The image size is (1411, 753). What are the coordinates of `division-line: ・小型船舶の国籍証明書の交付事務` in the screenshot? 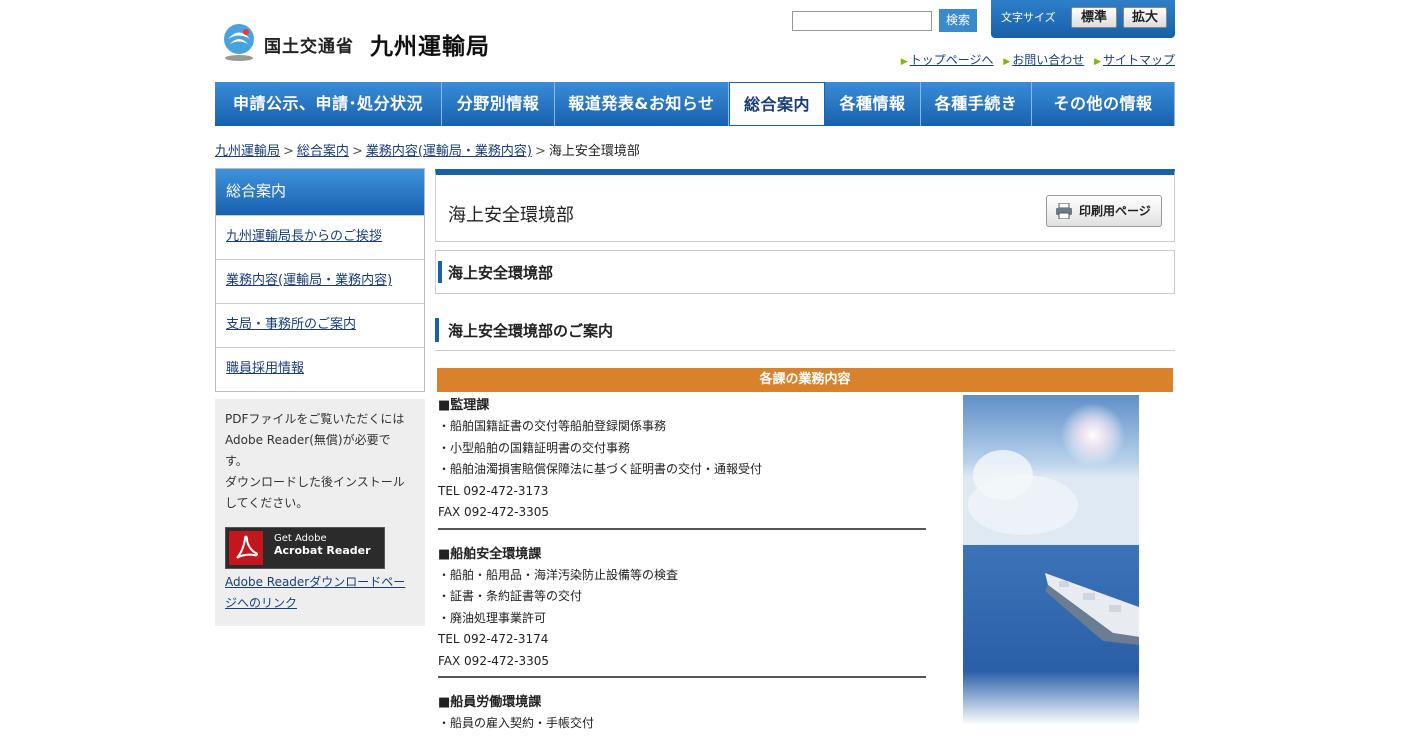 It's located at (534, 447).